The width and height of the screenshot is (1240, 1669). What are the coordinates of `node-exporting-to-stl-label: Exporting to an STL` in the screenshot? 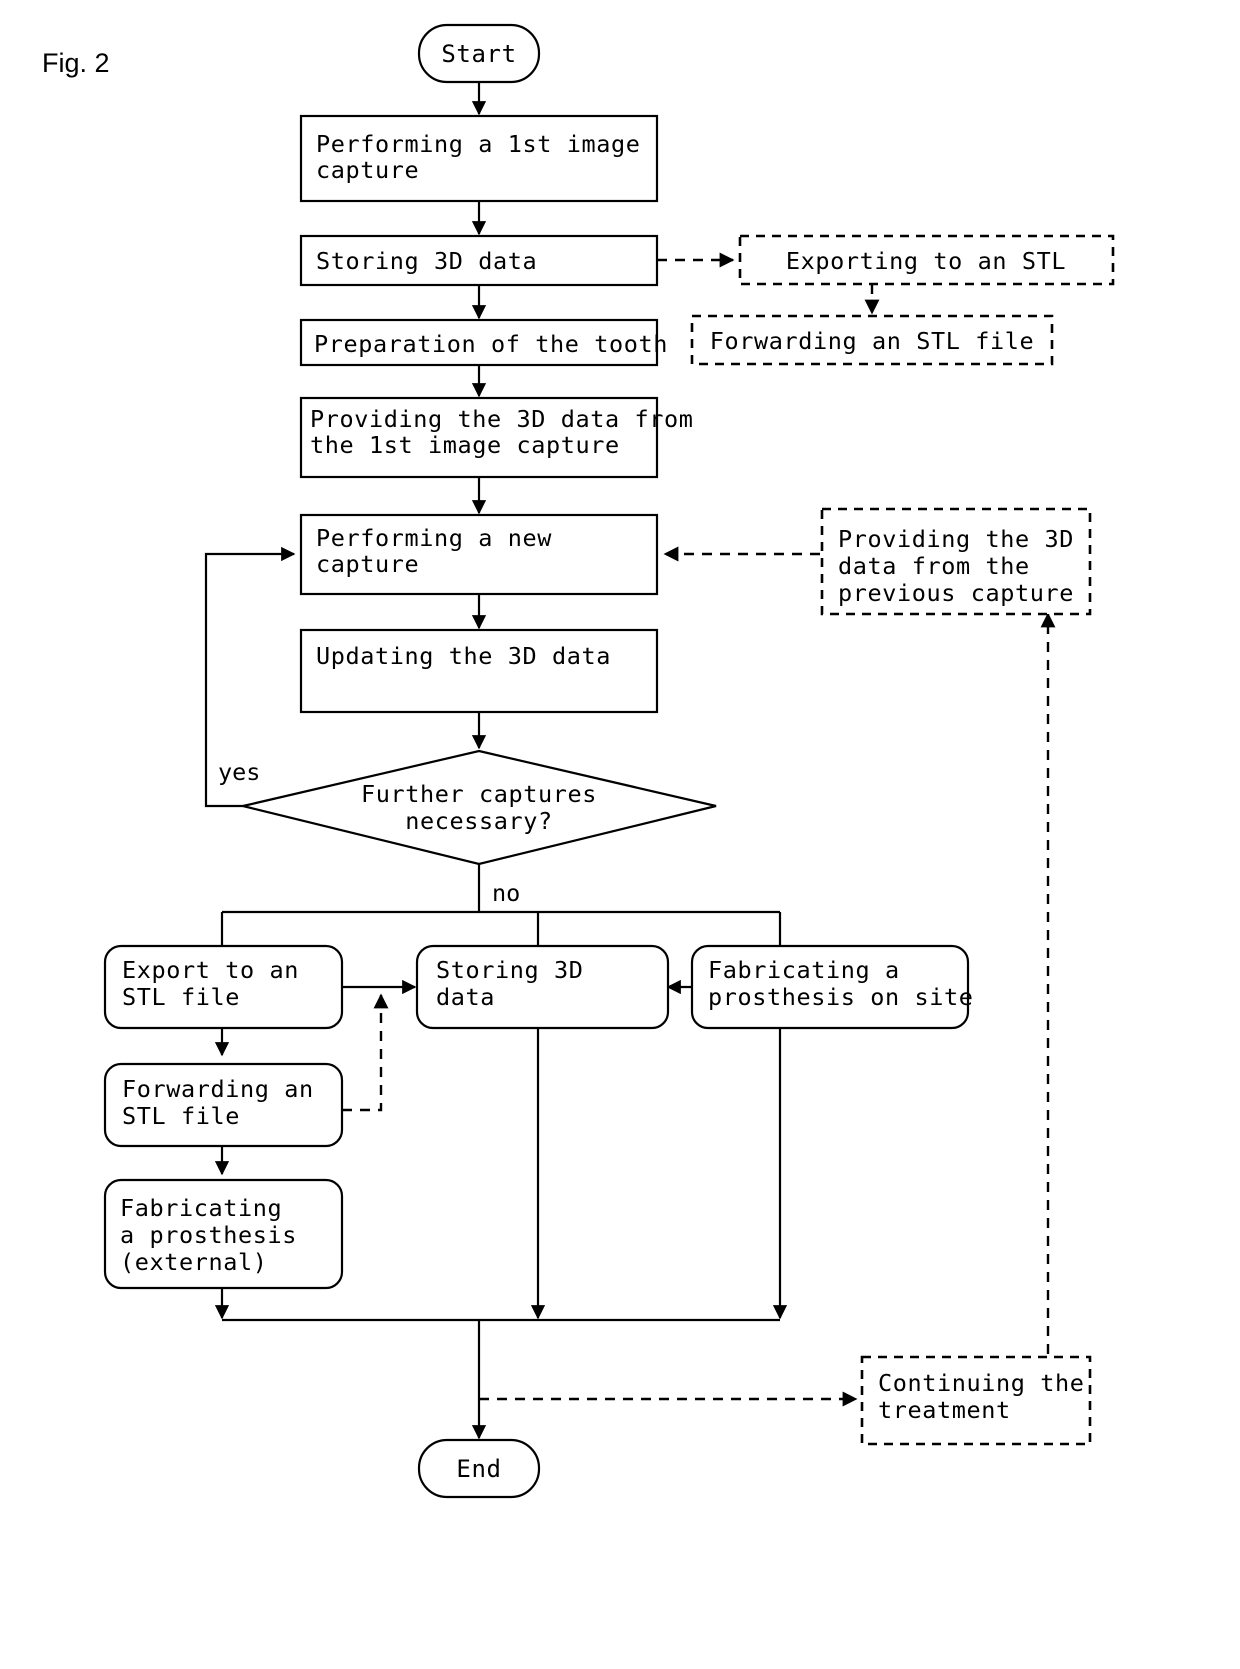 It's located at (926, 261).